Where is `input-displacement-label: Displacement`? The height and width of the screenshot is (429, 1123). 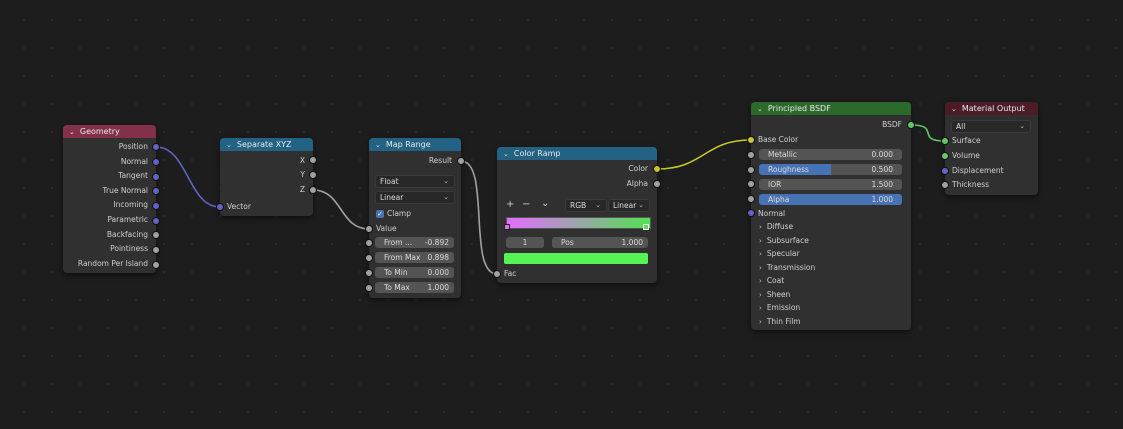 input-displacement-label: Displacement is located at coordinates (978, 170).